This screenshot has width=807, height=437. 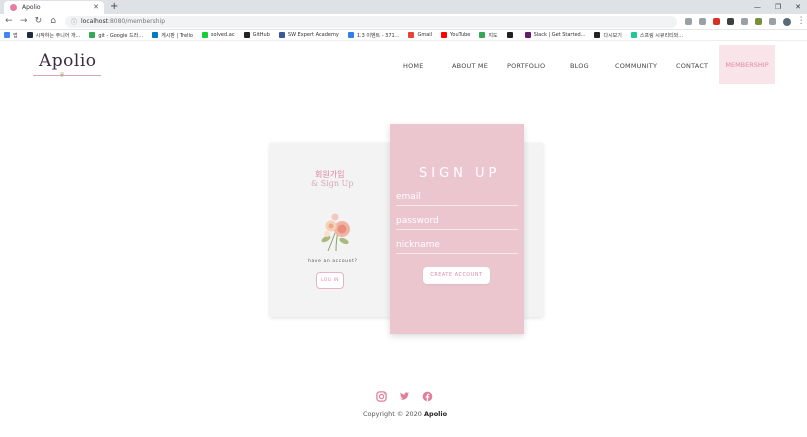 What do you see at coordinates (114, 6) in the screenshot?
I see `new-tab-button: +` at bounding box center [114, 6].